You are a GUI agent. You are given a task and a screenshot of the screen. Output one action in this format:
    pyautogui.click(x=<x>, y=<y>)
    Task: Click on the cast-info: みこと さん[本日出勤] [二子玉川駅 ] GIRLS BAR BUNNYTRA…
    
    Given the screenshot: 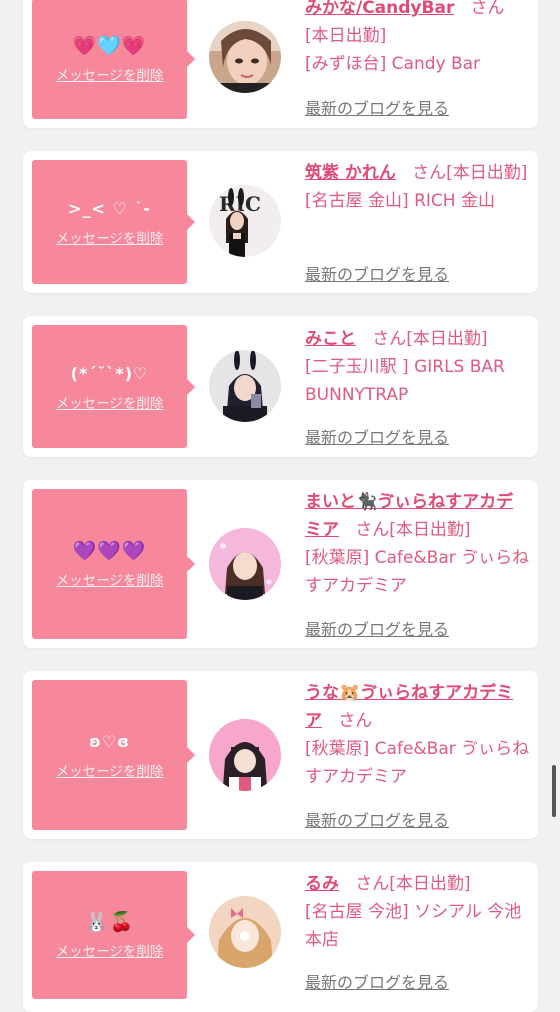 What is the action you would take?
    pyautogui.click(x=417, y=367)
    